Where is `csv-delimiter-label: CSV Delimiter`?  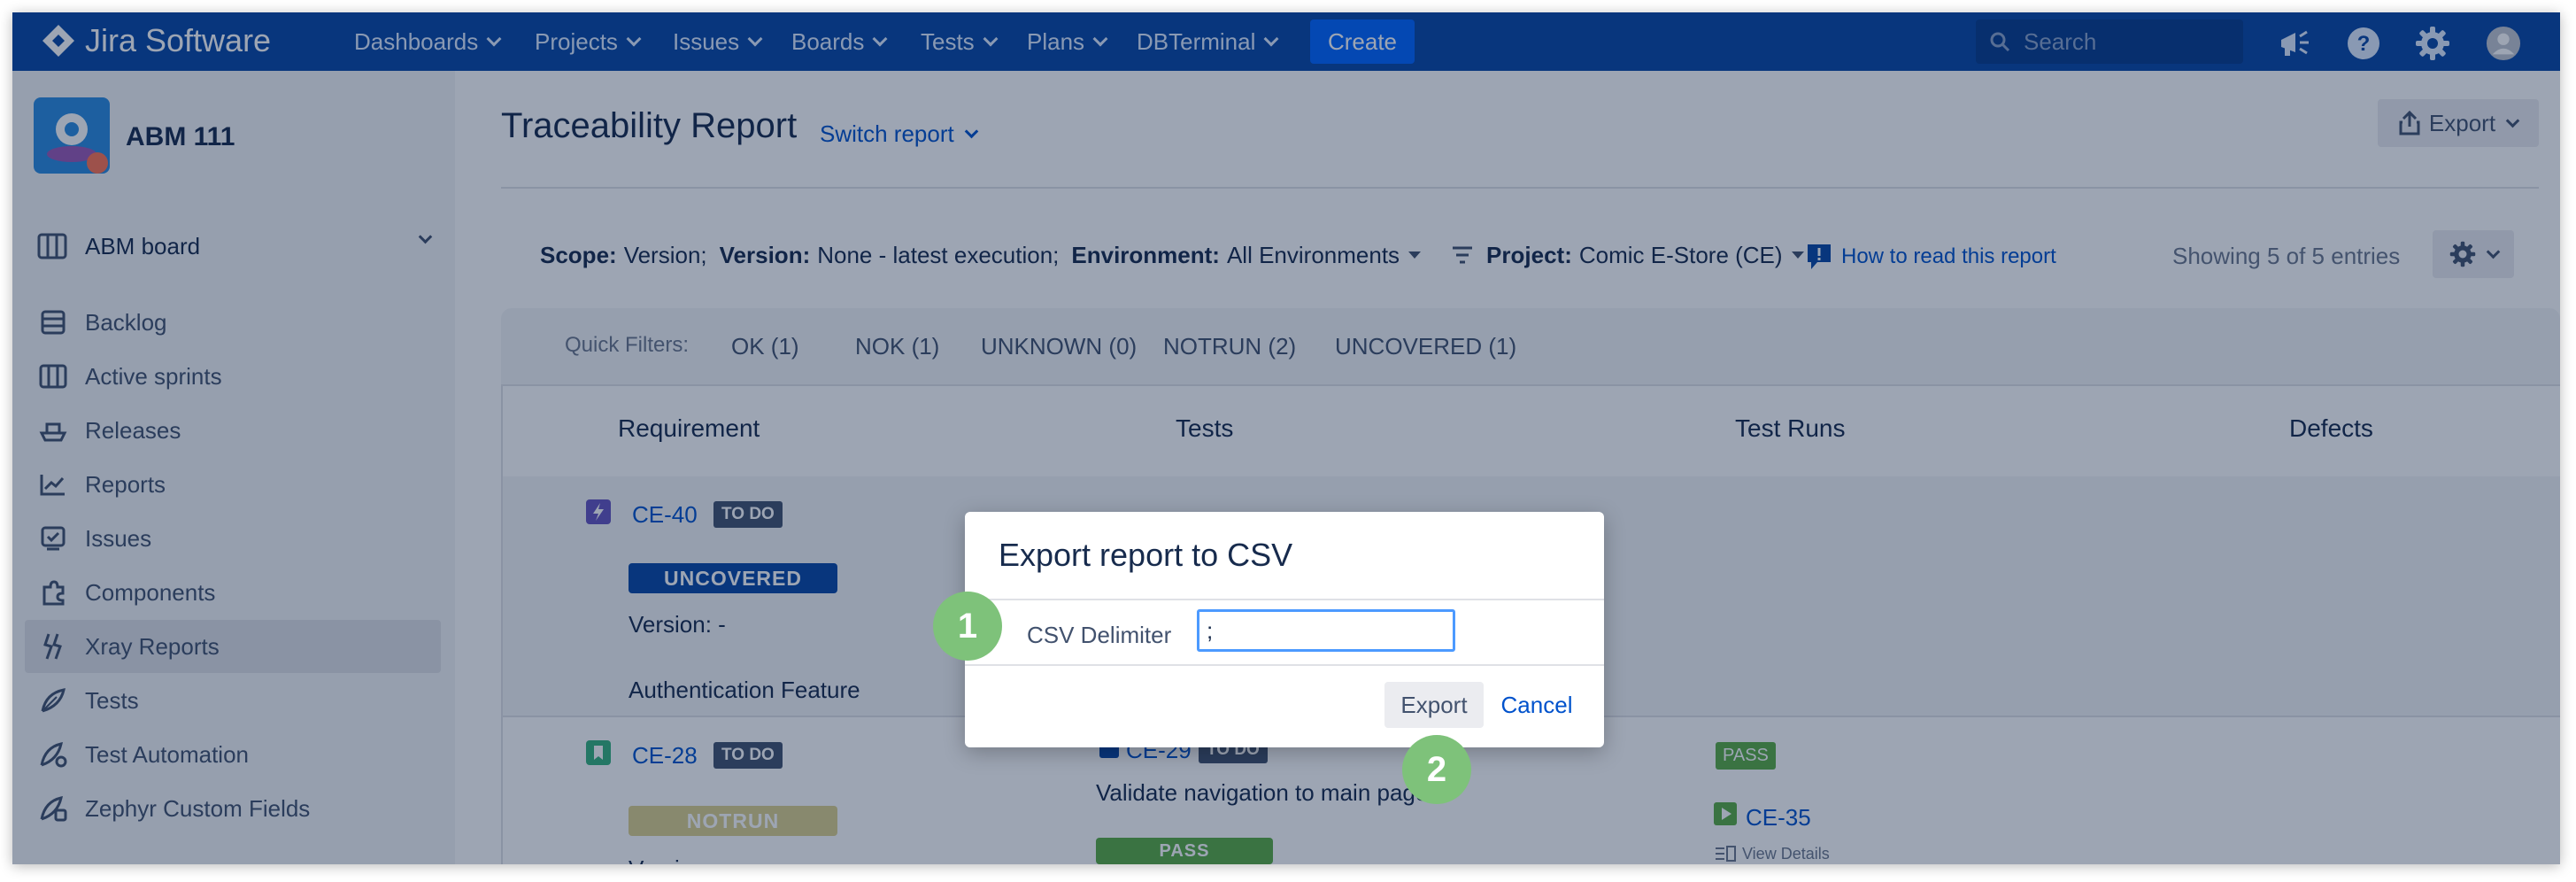 csv-delimiter-label: CSV Delimiter is located at coordinates (1099, 635).